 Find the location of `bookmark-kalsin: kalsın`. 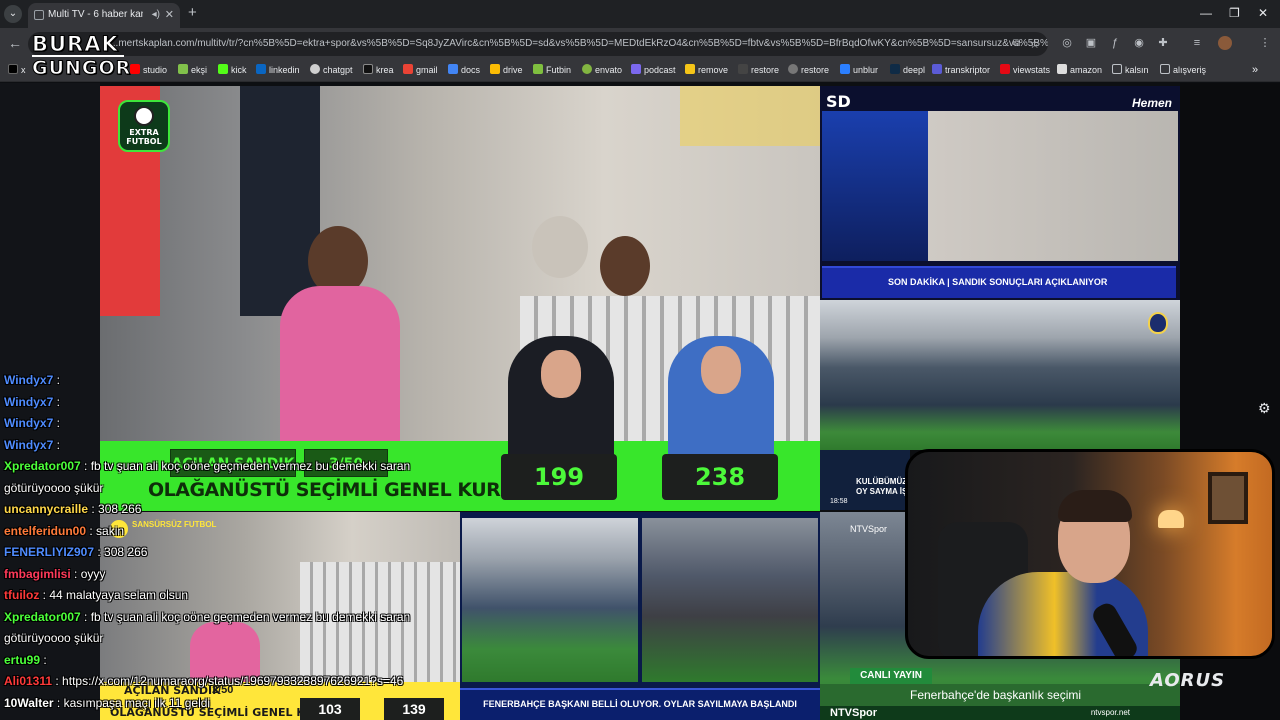

bookmark-kalsin: kalsın is located at coordinates (1130, 69).